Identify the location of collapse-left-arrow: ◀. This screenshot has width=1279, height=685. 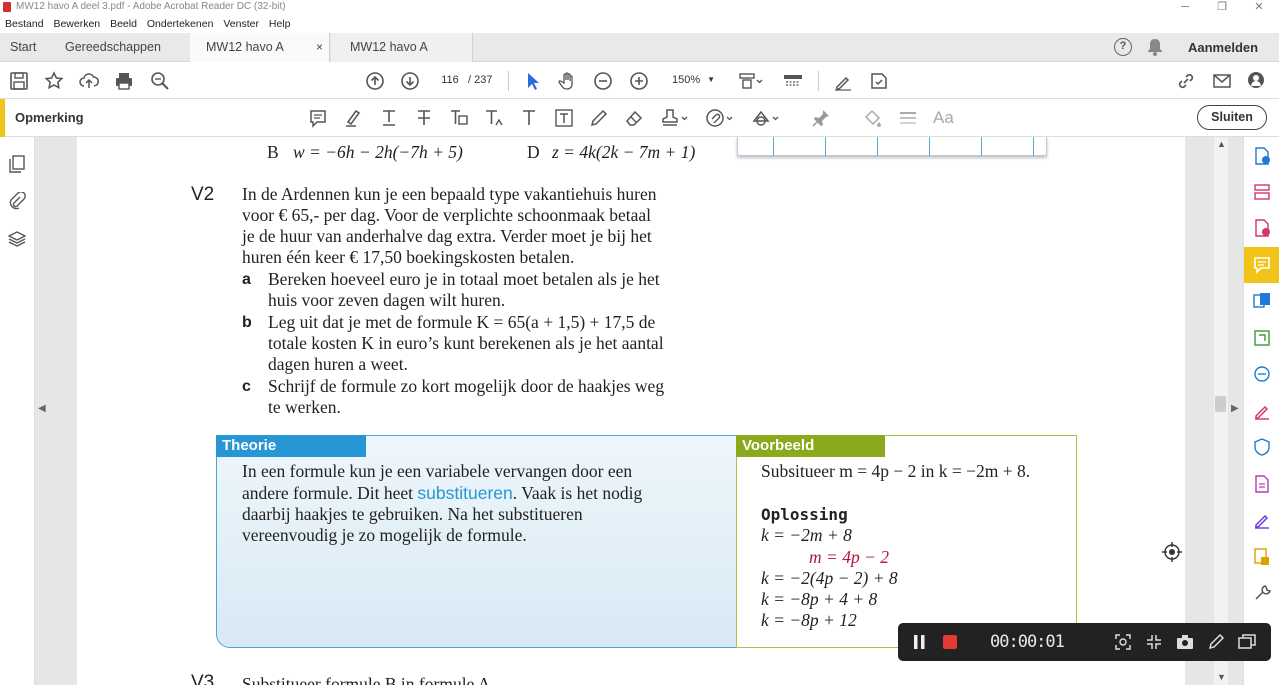
(42, 408).